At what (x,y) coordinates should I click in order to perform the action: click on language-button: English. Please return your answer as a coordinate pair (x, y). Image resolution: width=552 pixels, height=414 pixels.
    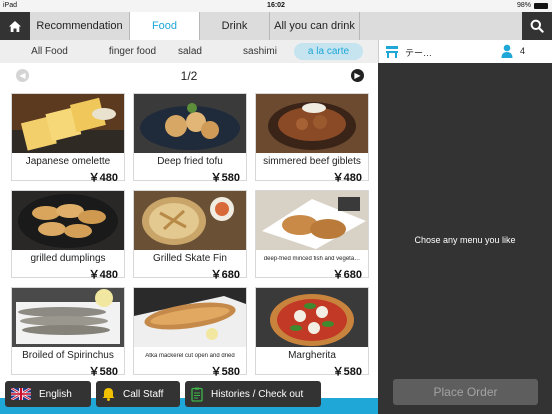
    Looking at the image, I should click on (48, 394).